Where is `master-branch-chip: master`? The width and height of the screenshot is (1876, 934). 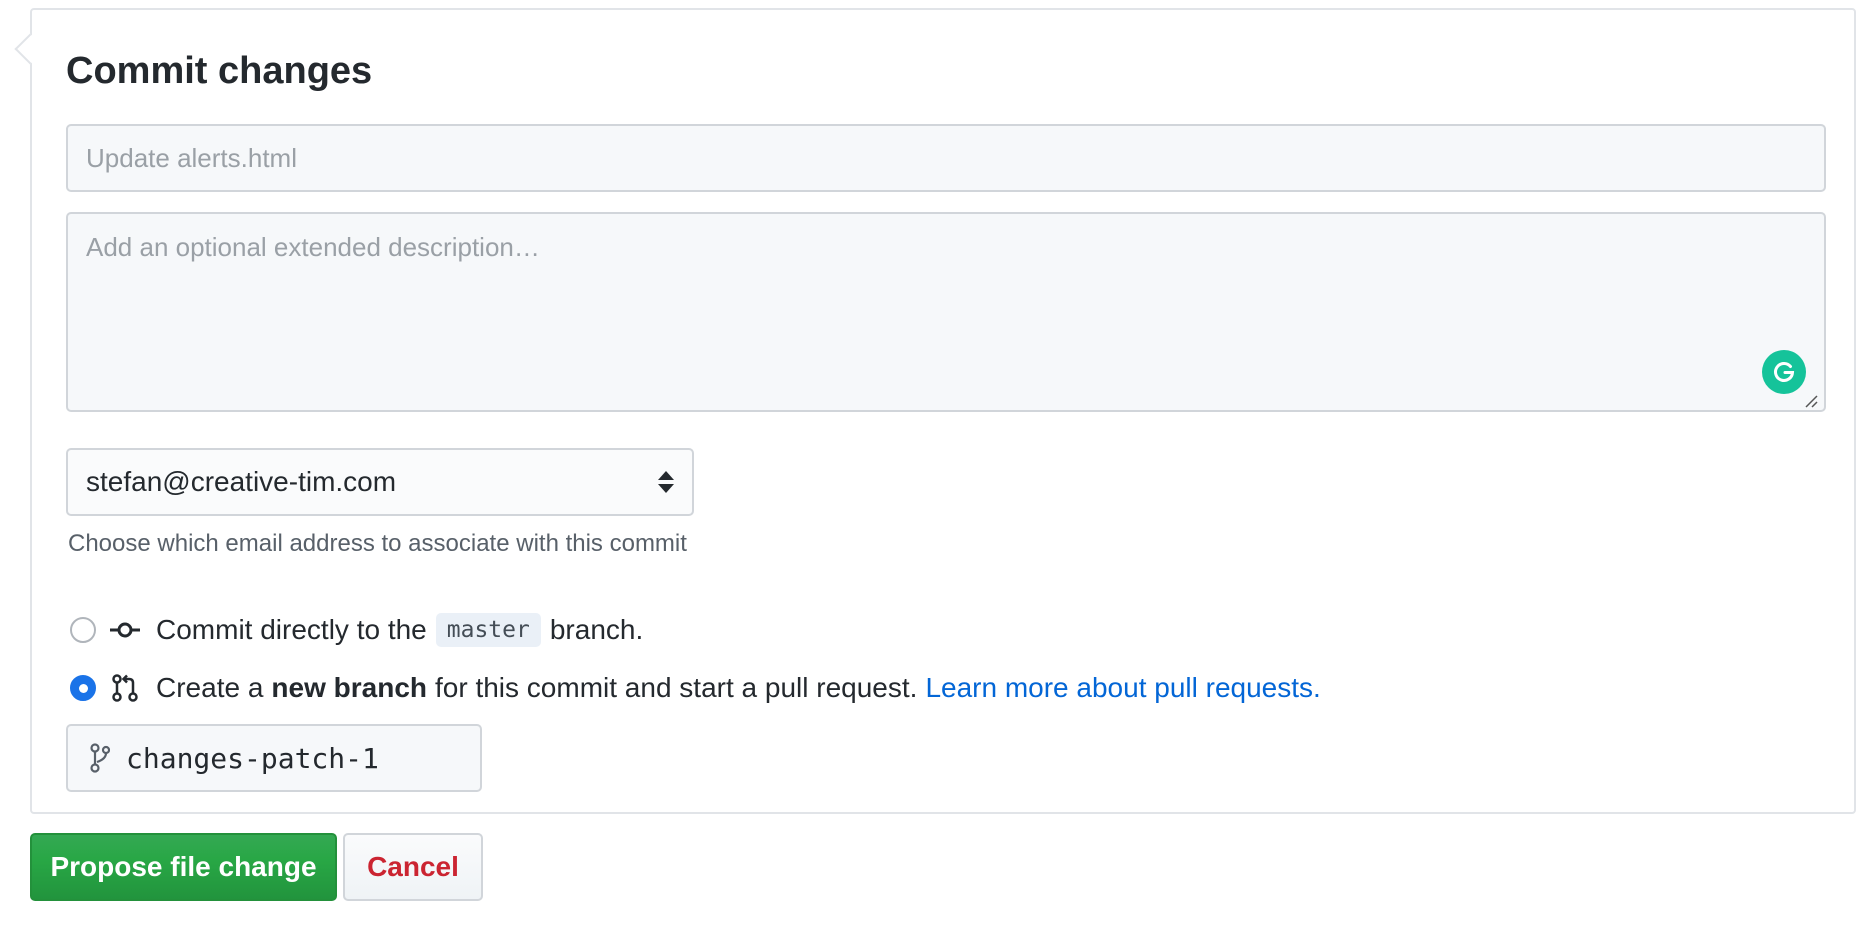
master-branch-chip: master is located at coordinates (488, 630).